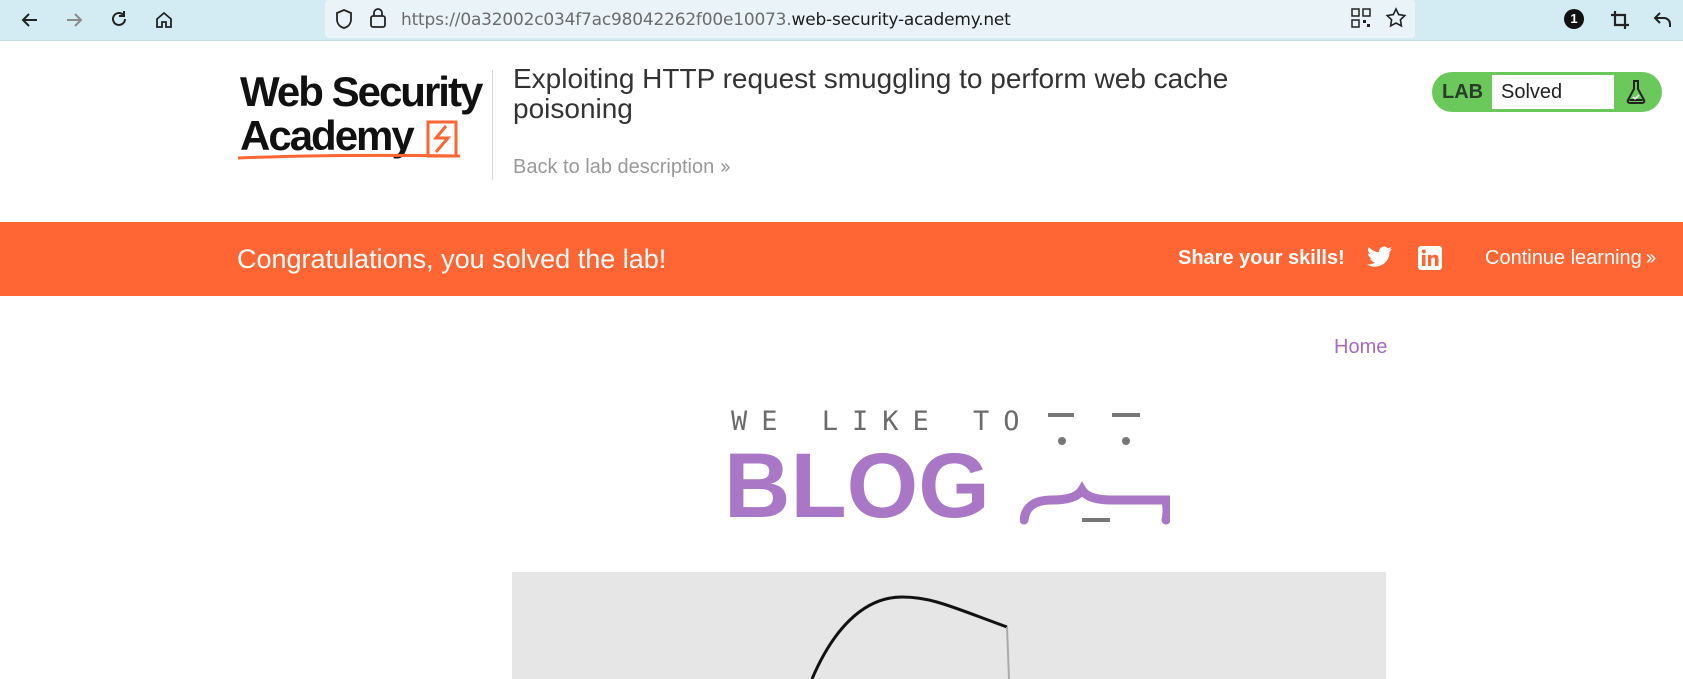 This screenshot has height=679, width=1683. What do you see at coordinates (74, 20) in the screenshot?
I see `forward-arrow-icon` at bounding box center [74, 20].